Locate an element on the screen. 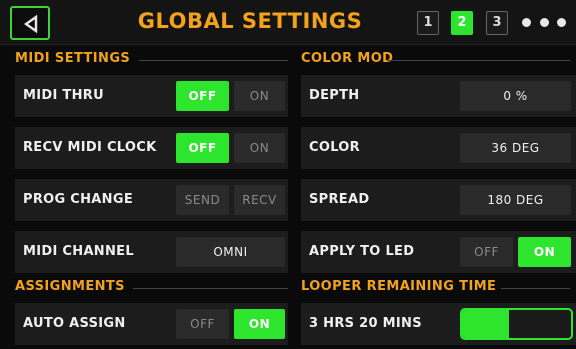 The width and height of the screenshot is (576, 349). spread-value: 180 DEG is located at coordinates (515, 200).